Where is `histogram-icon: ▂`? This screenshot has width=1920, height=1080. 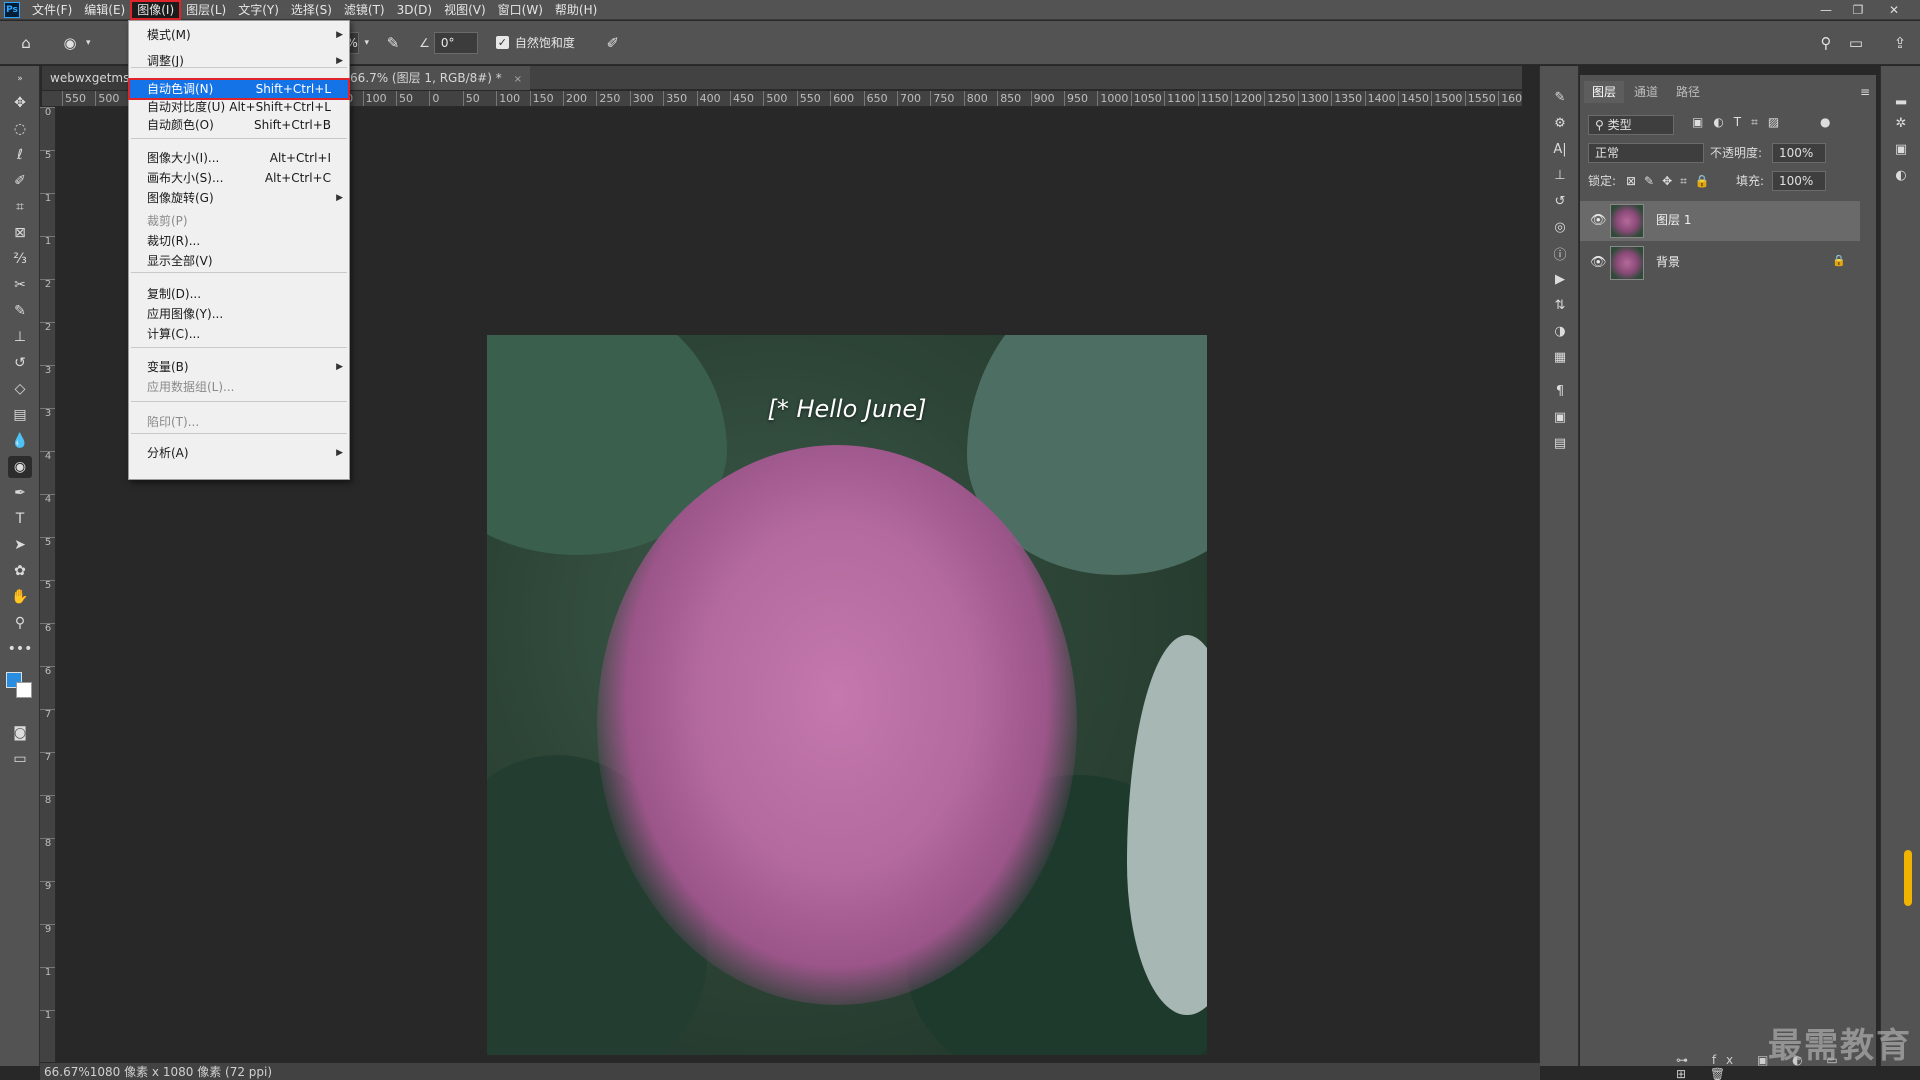 histogram-icon: ▂ is located at coordinates (1901, 97).